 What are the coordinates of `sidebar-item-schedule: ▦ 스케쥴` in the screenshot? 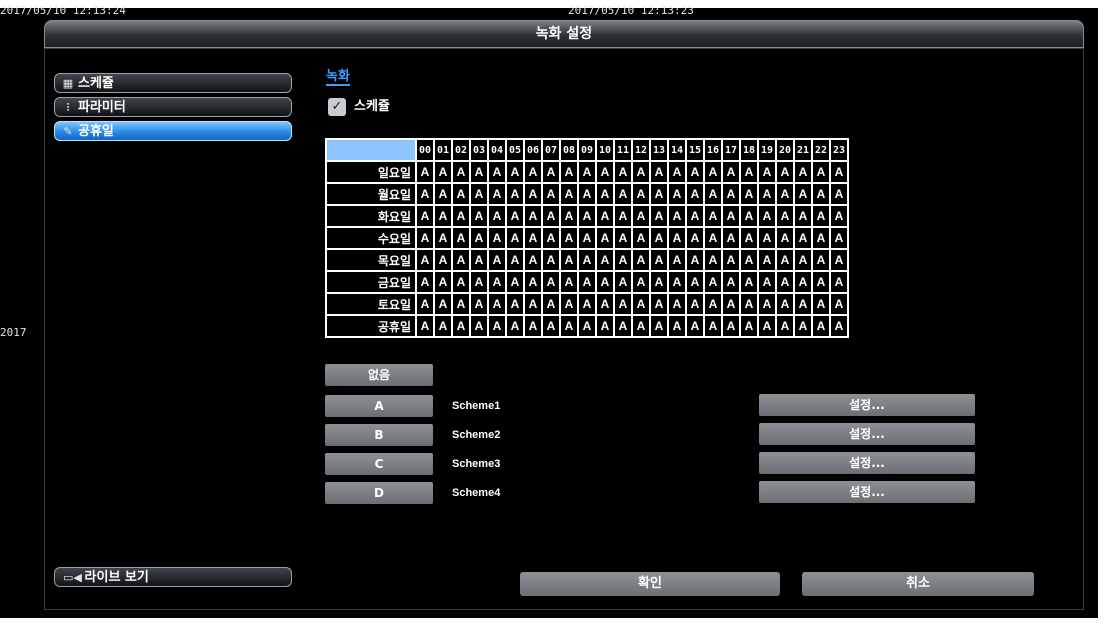 It's located at (173, 83).